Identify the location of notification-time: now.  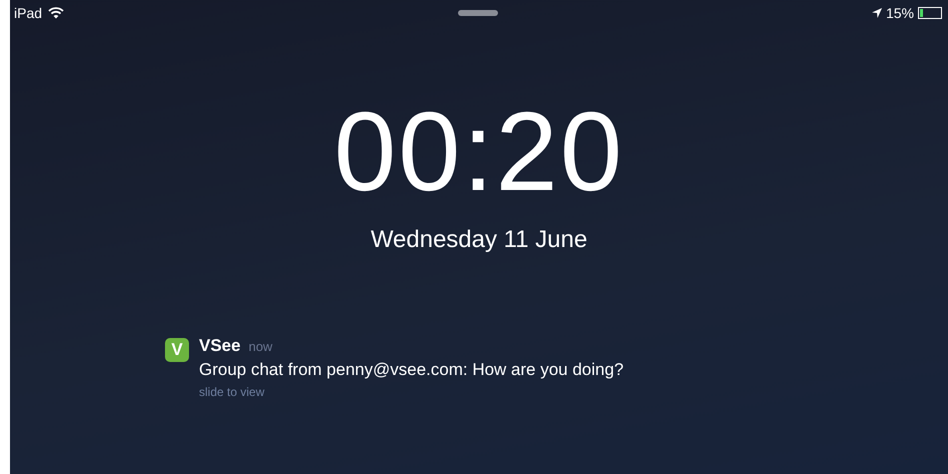
(260, 346).